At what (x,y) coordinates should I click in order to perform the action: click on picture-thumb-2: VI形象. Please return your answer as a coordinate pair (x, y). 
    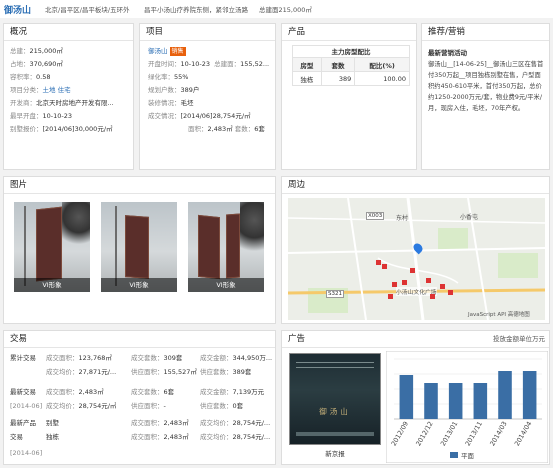
    Looking at the image, I should click on (139, 247).